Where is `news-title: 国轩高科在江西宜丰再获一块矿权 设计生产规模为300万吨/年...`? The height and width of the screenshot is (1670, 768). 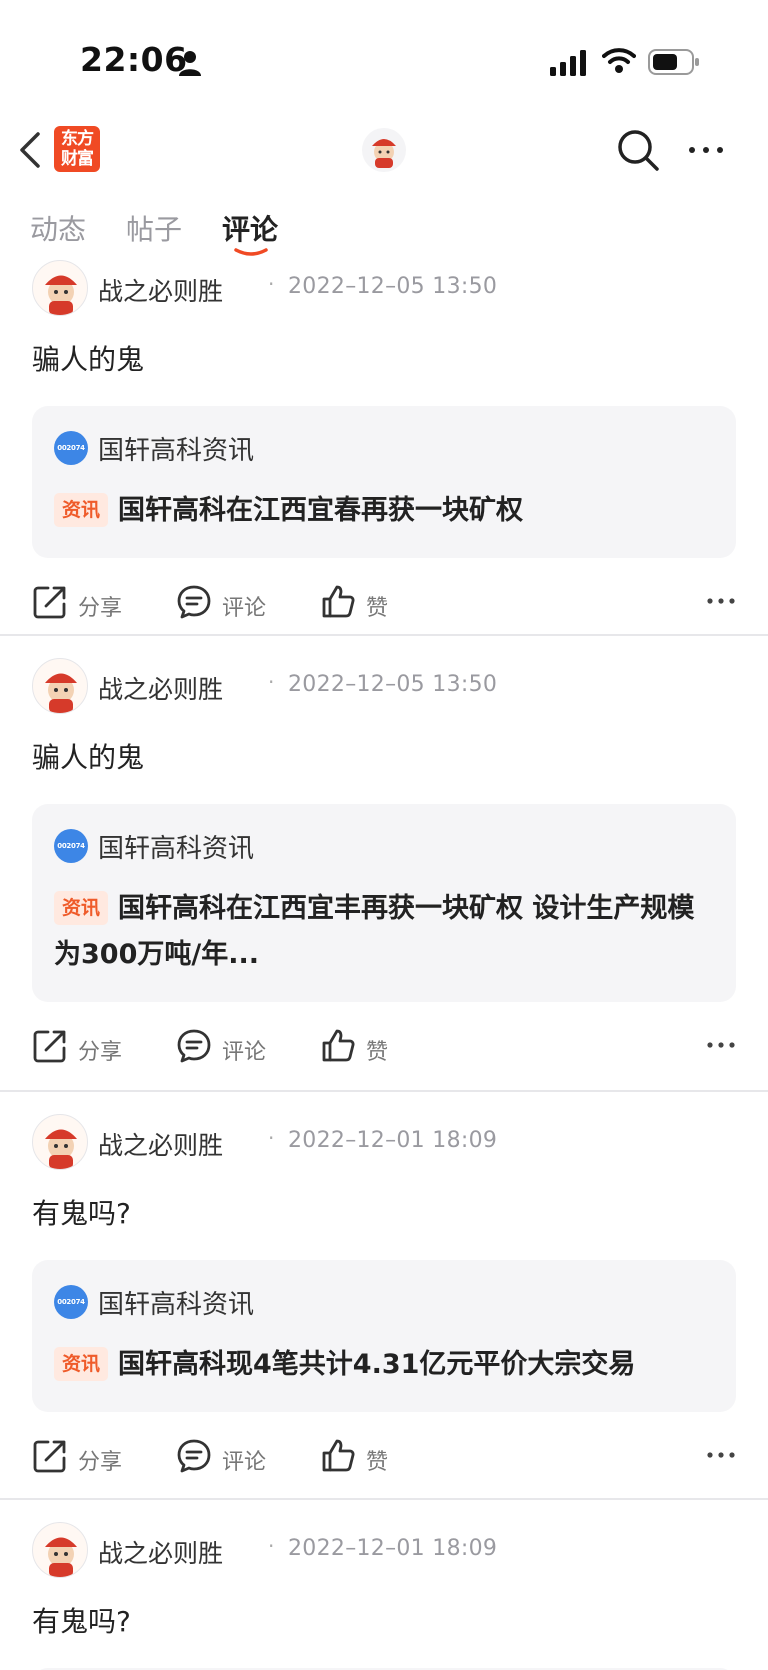 news-title: 国轩高科在江西宜丰再获一块矿权 设计生产规模为300万吨/年... is located at coordinates (374, 931).